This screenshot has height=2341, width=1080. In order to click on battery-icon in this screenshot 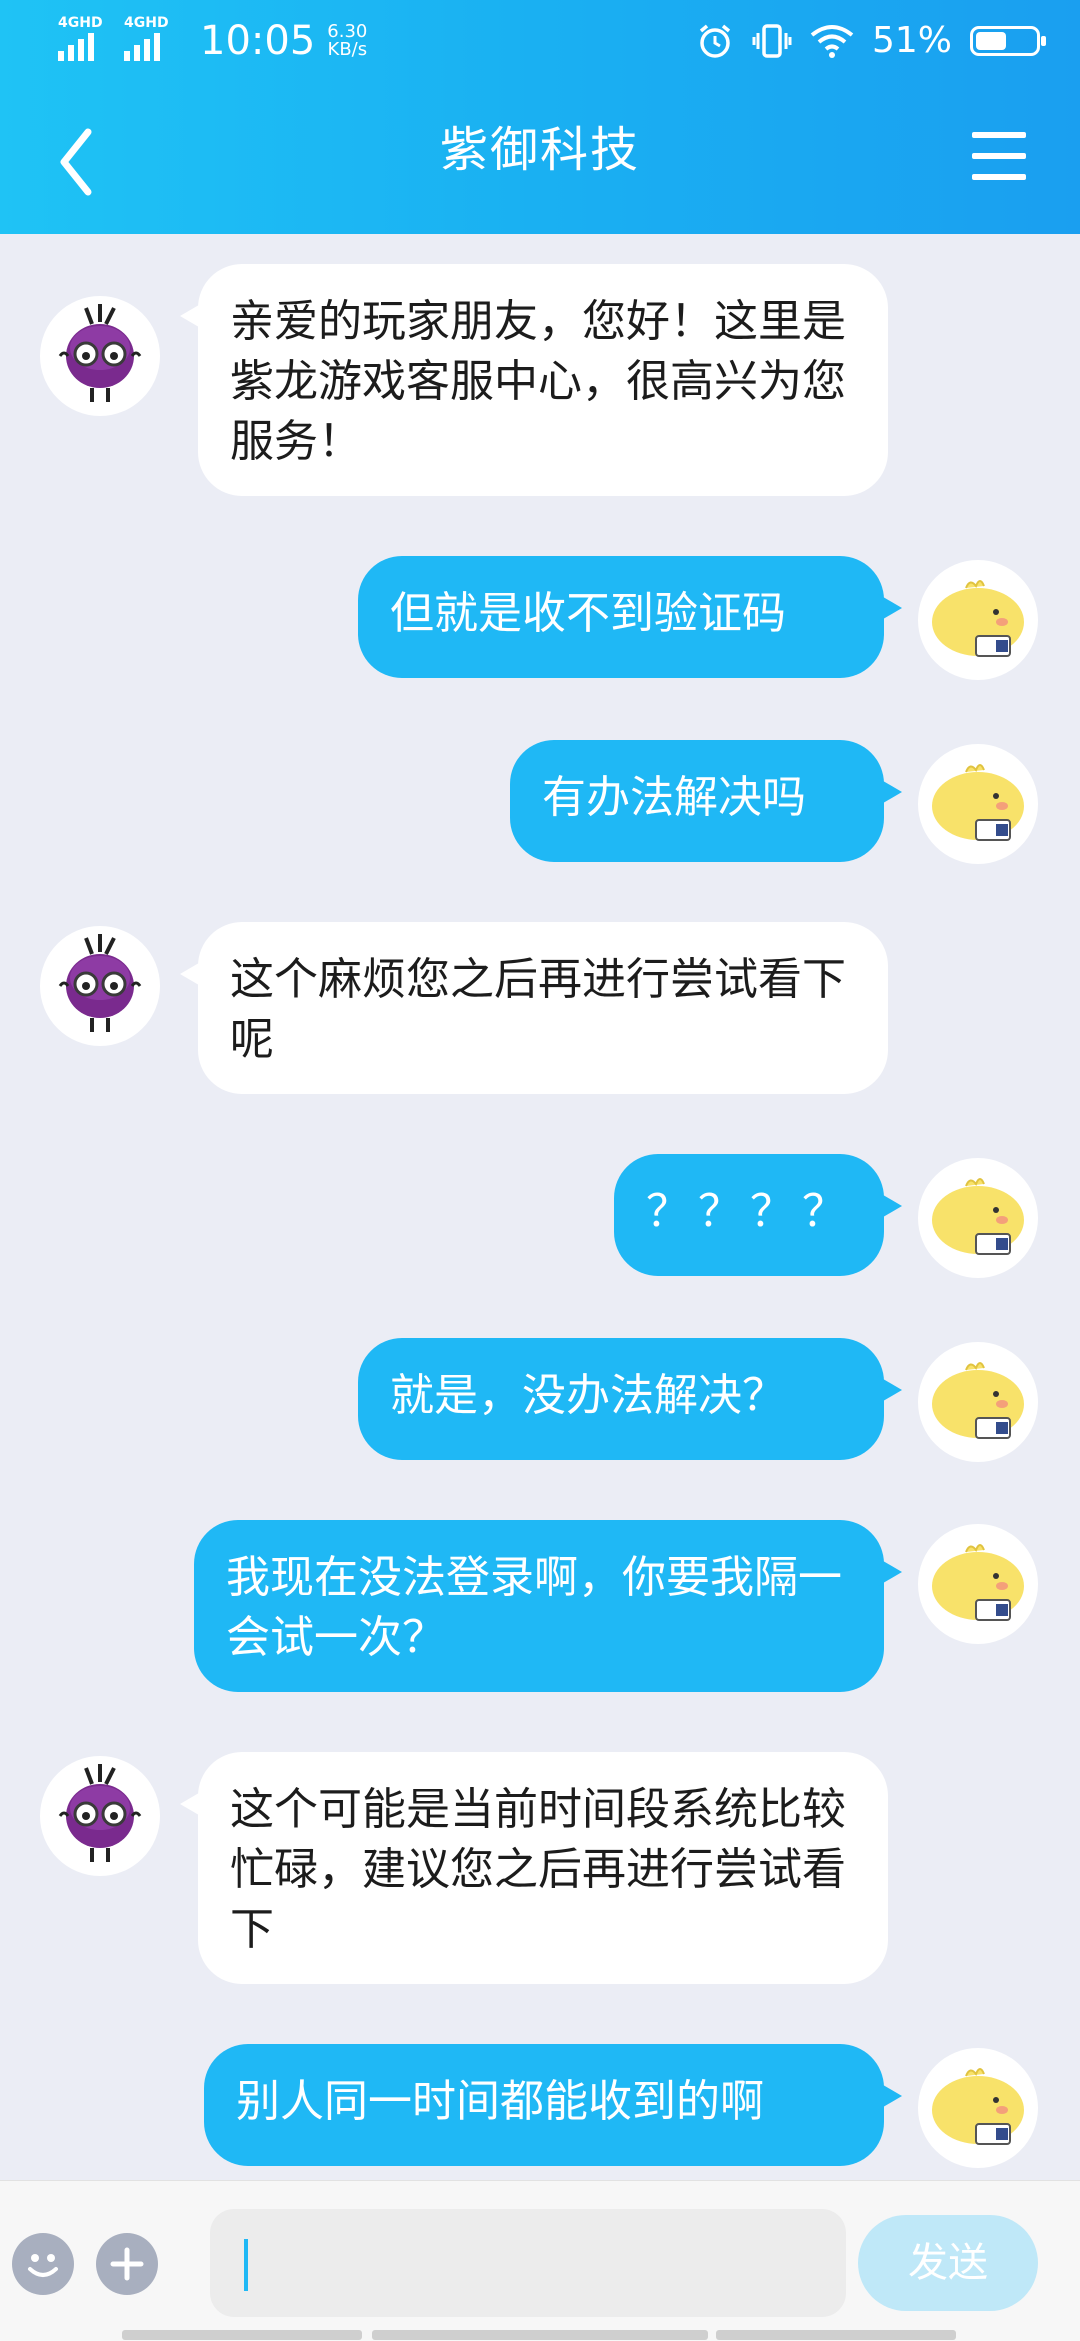, I will do `click(1008, 40)`.